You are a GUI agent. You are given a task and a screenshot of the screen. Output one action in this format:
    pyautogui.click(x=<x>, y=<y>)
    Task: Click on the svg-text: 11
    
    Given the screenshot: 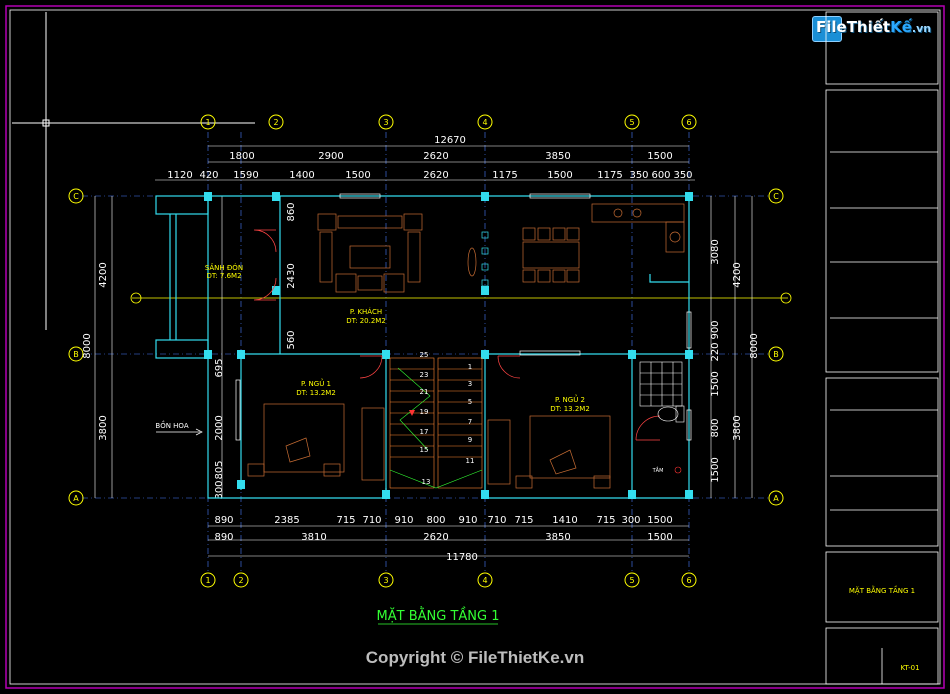 What is the action you would take?
    pyautogui.click(x=470, y=461)
    